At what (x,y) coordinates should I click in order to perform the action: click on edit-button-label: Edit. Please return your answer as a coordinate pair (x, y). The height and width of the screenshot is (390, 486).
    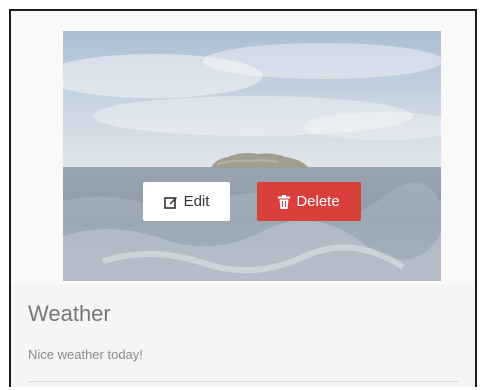
    Looking at the image, I should click on (196, 201).